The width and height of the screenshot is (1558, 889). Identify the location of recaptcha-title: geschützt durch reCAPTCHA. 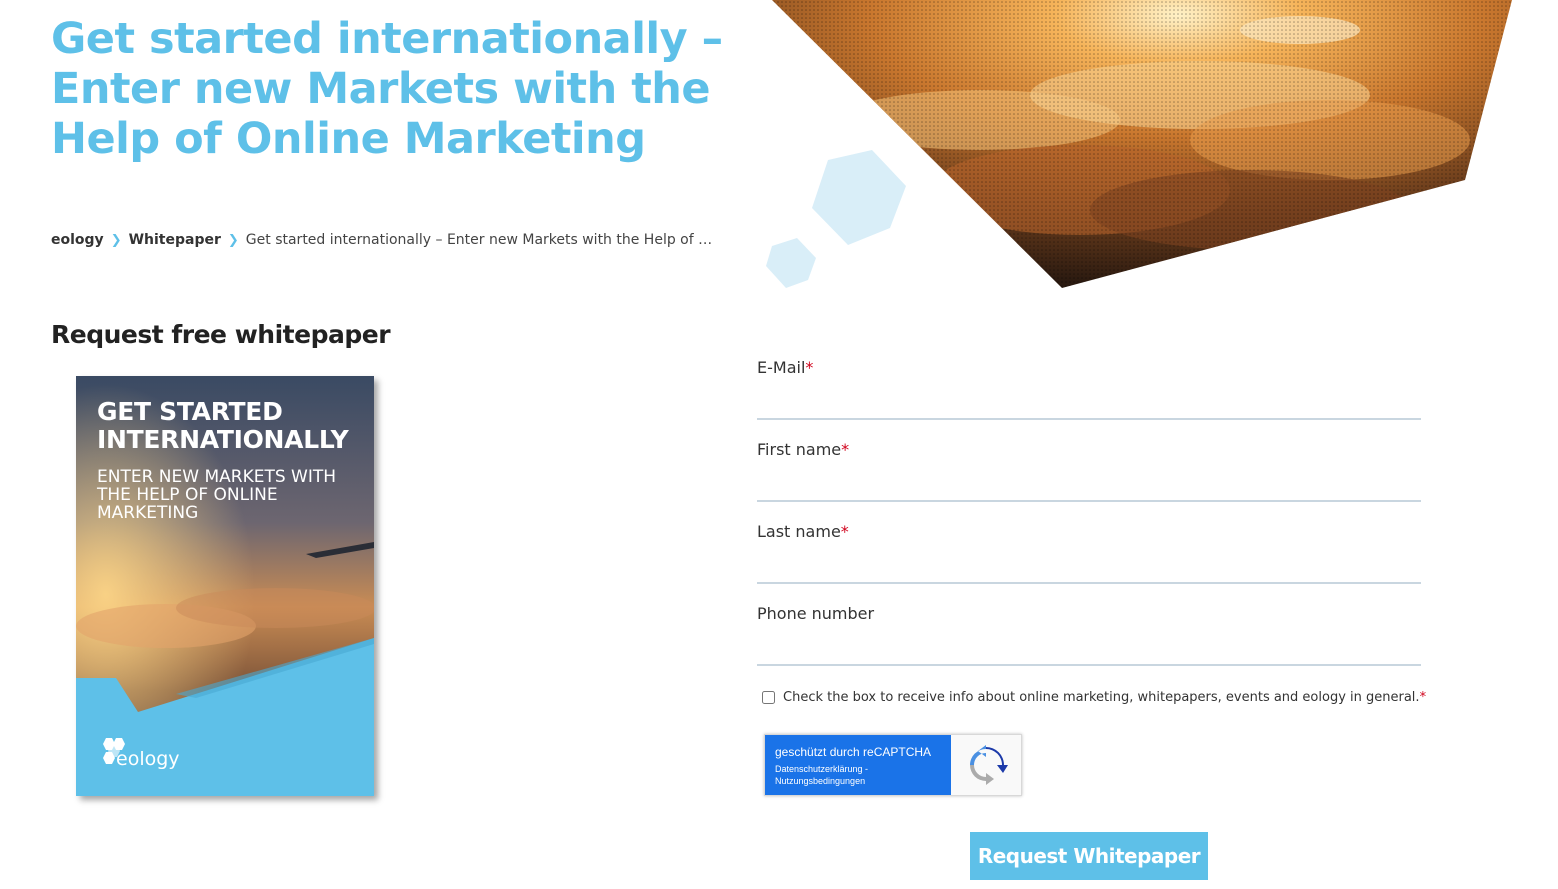
(853, 752).